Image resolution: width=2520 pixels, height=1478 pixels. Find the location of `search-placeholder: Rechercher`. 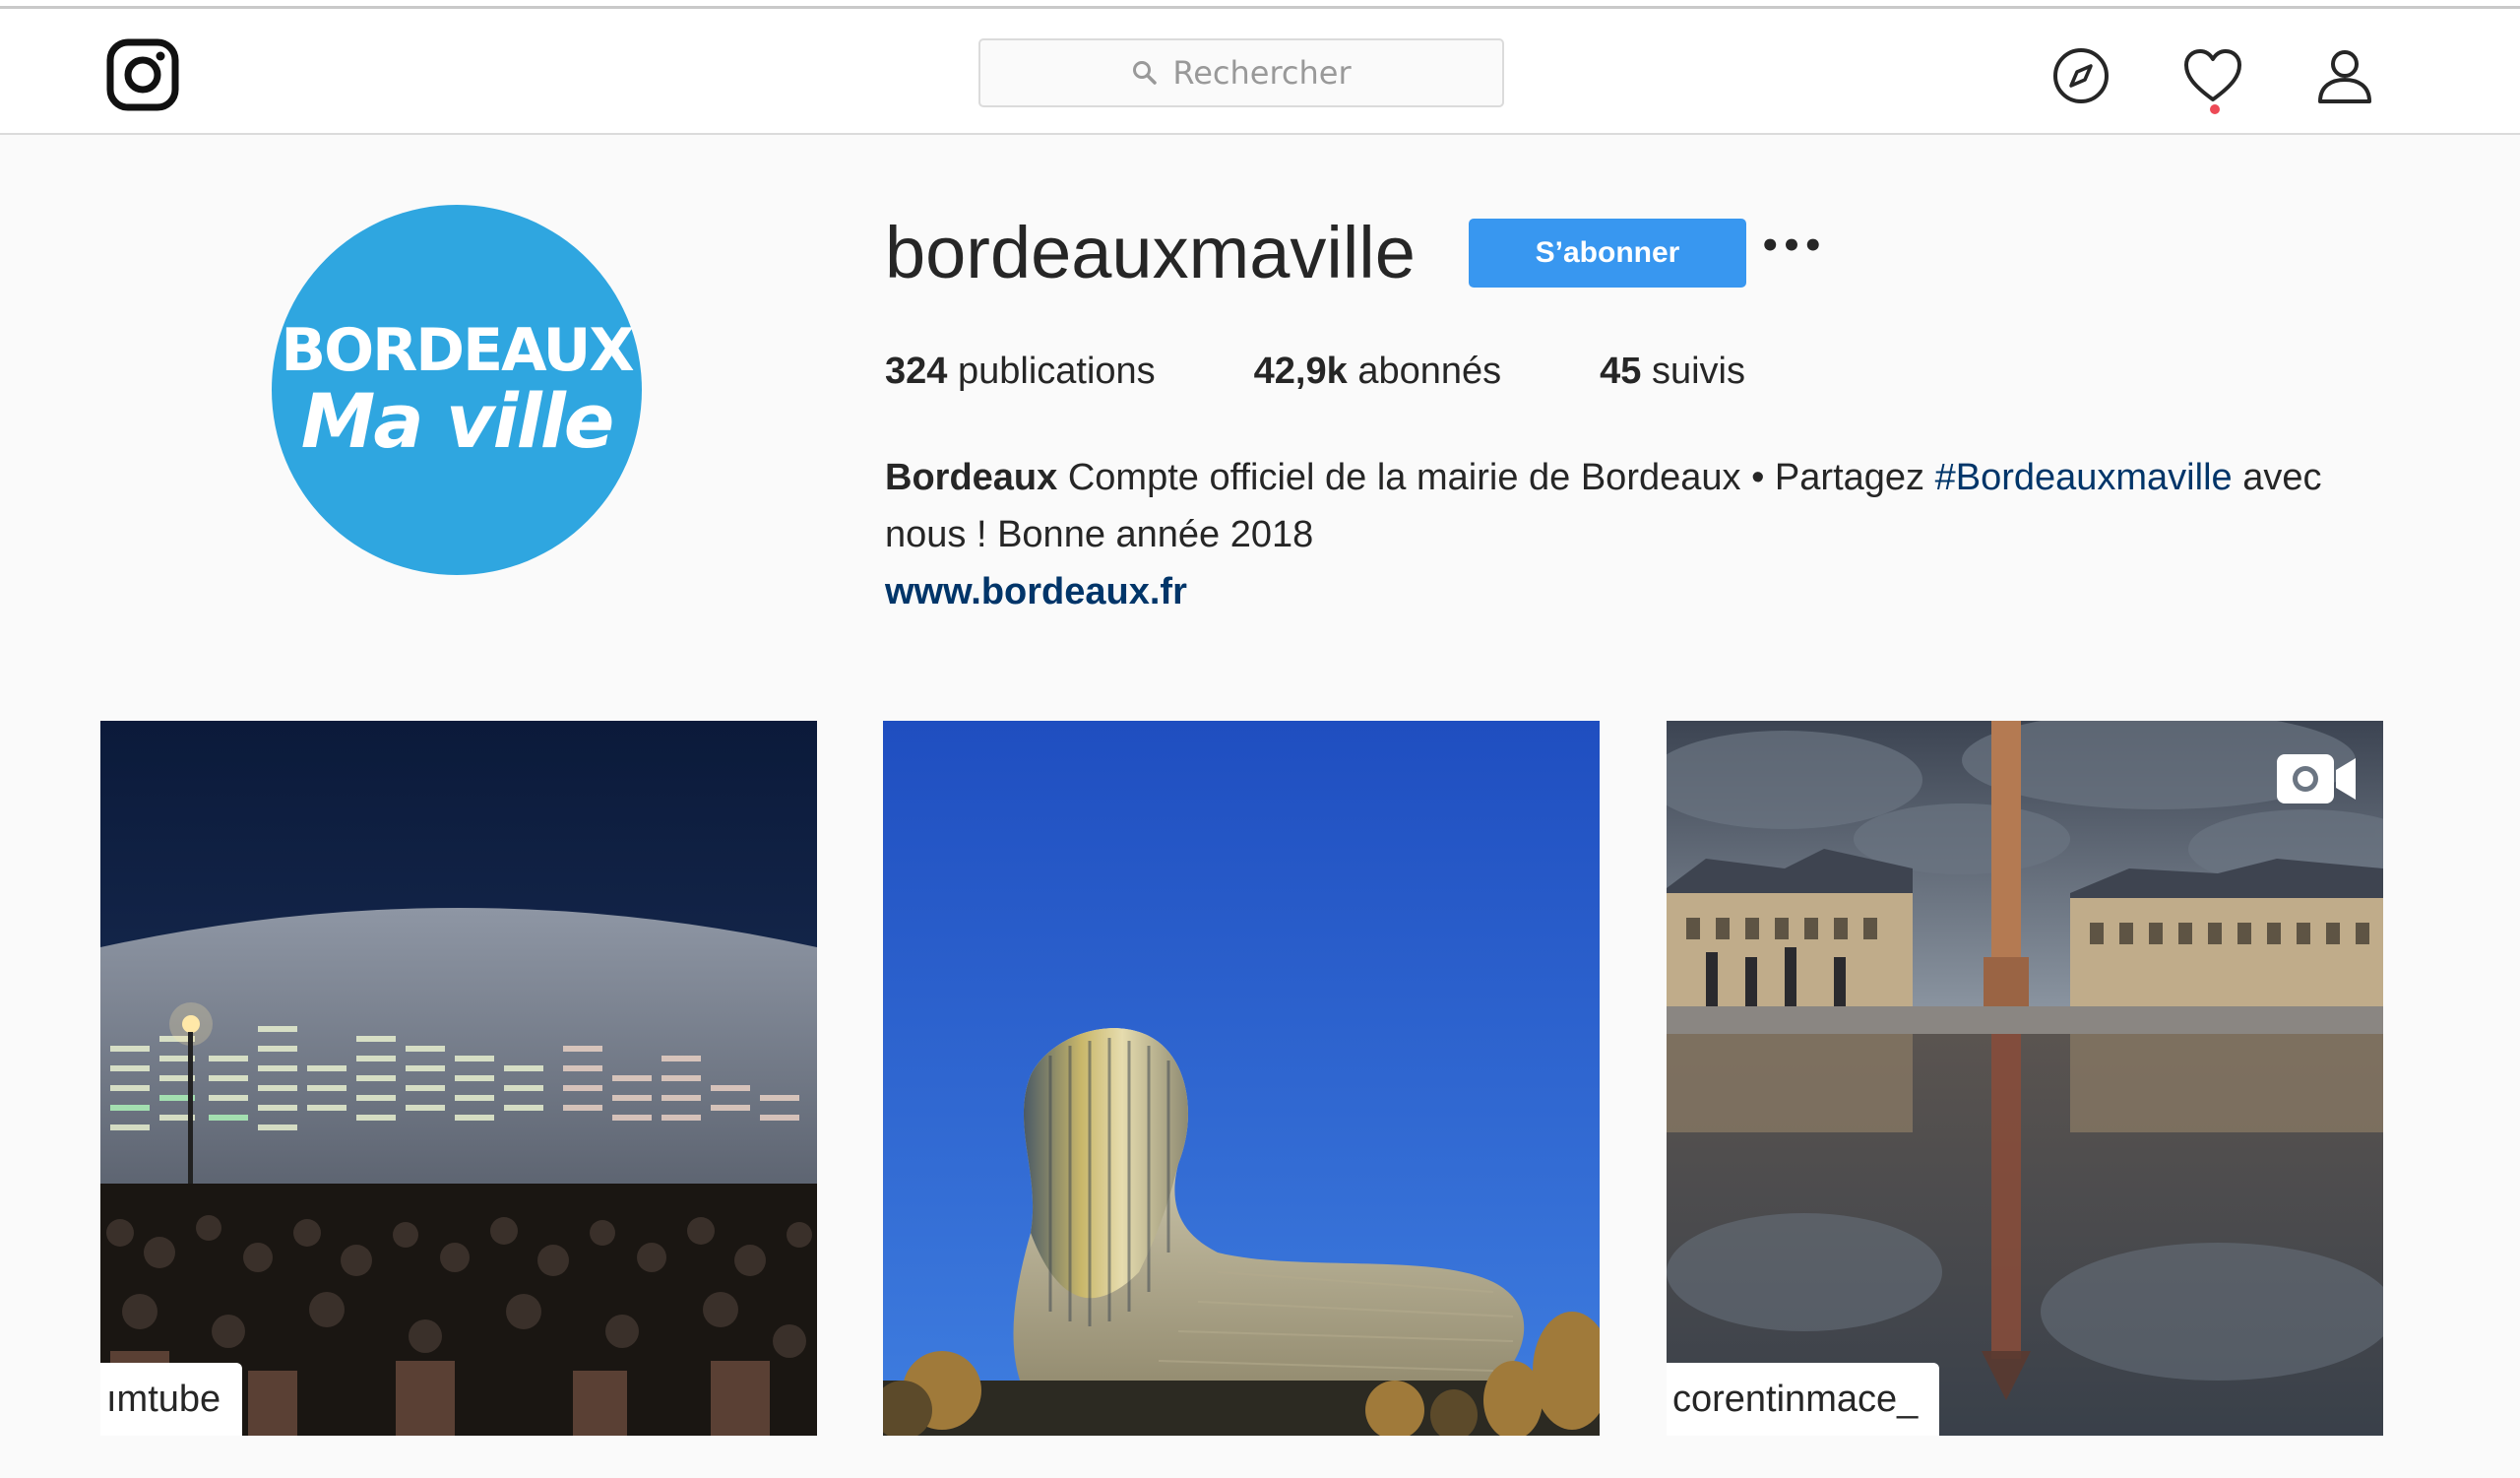

search-placeholder: Rechercher is located at coordinates (1262, 73).